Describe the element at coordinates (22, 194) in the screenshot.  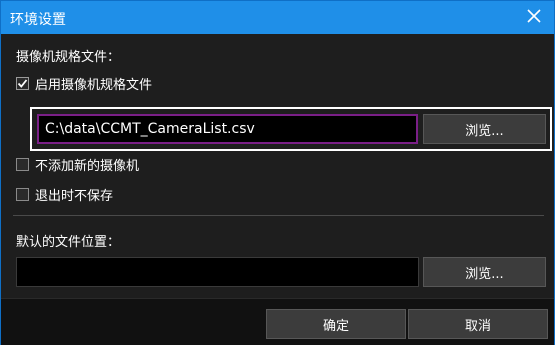
I see `exit-without-save-checkbox` at that location.